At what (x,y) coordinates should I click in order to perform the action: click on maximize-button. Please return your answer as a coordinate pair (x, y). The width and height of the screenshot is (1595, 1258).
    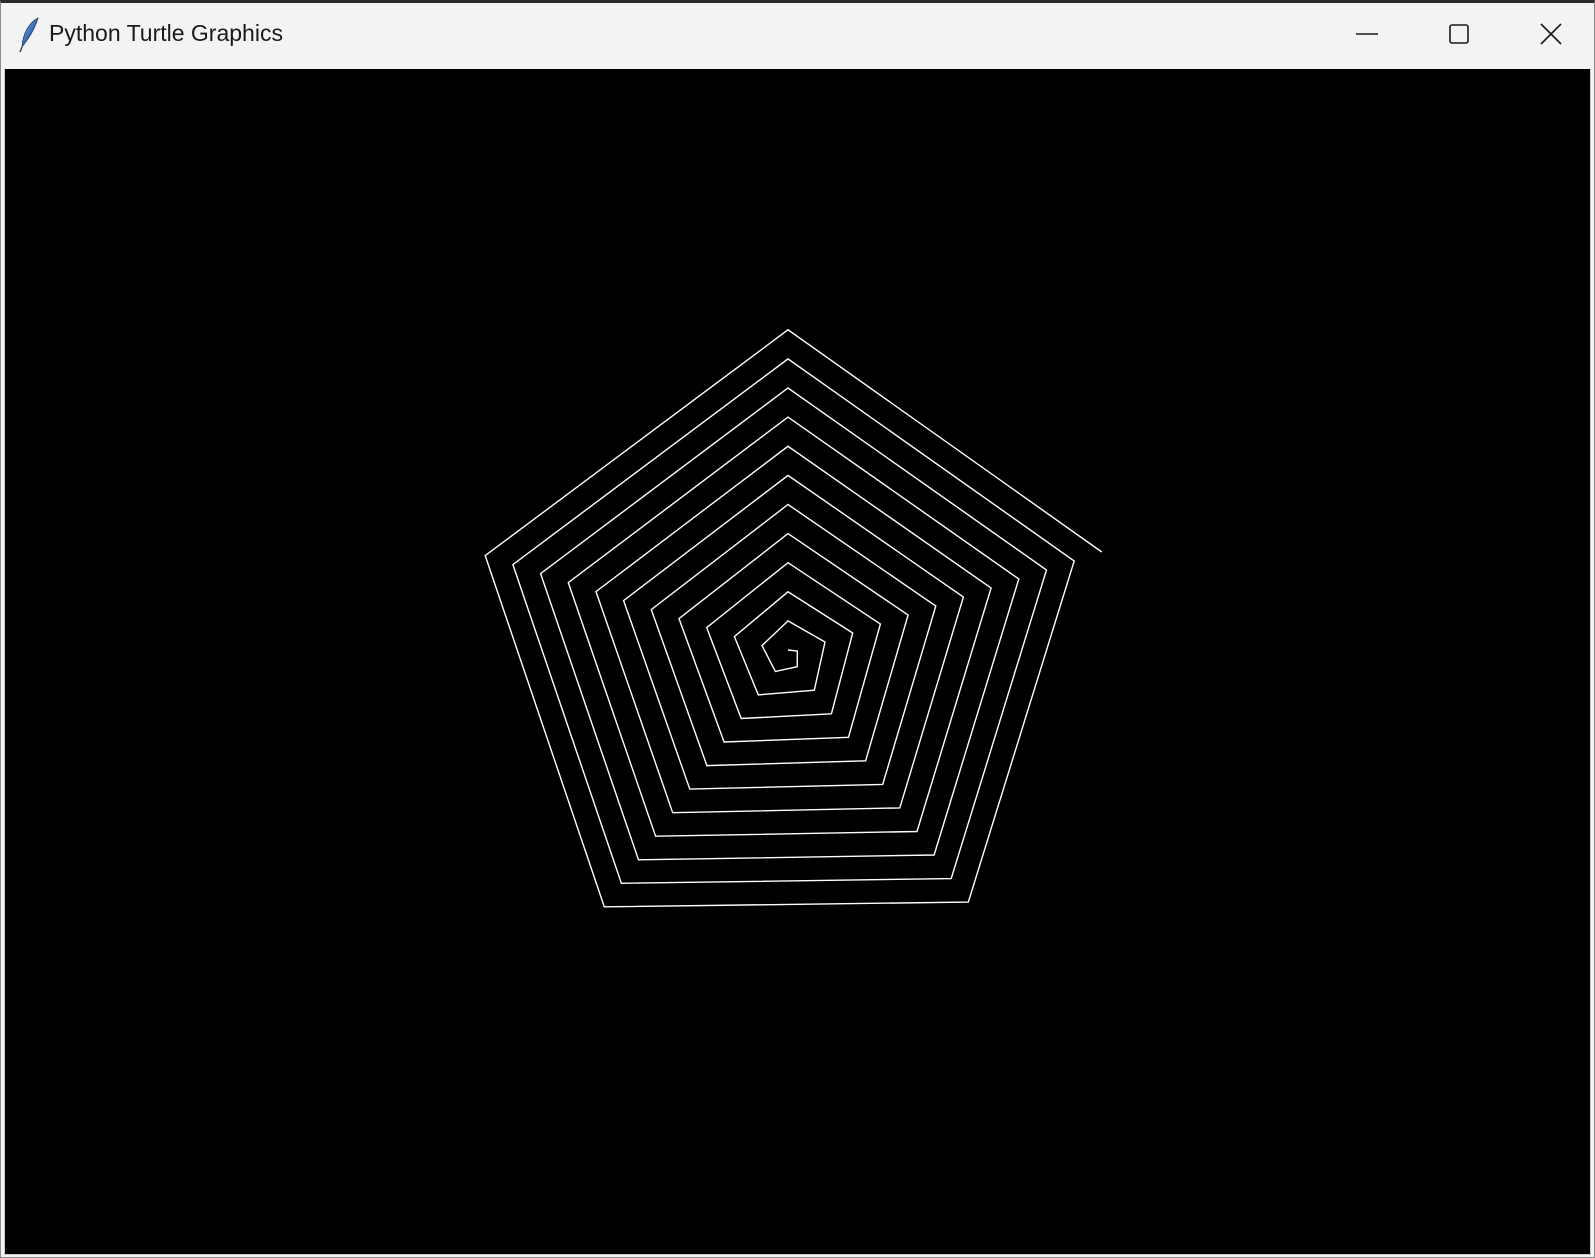
    Looking at the image, I should click on (1459, 34).